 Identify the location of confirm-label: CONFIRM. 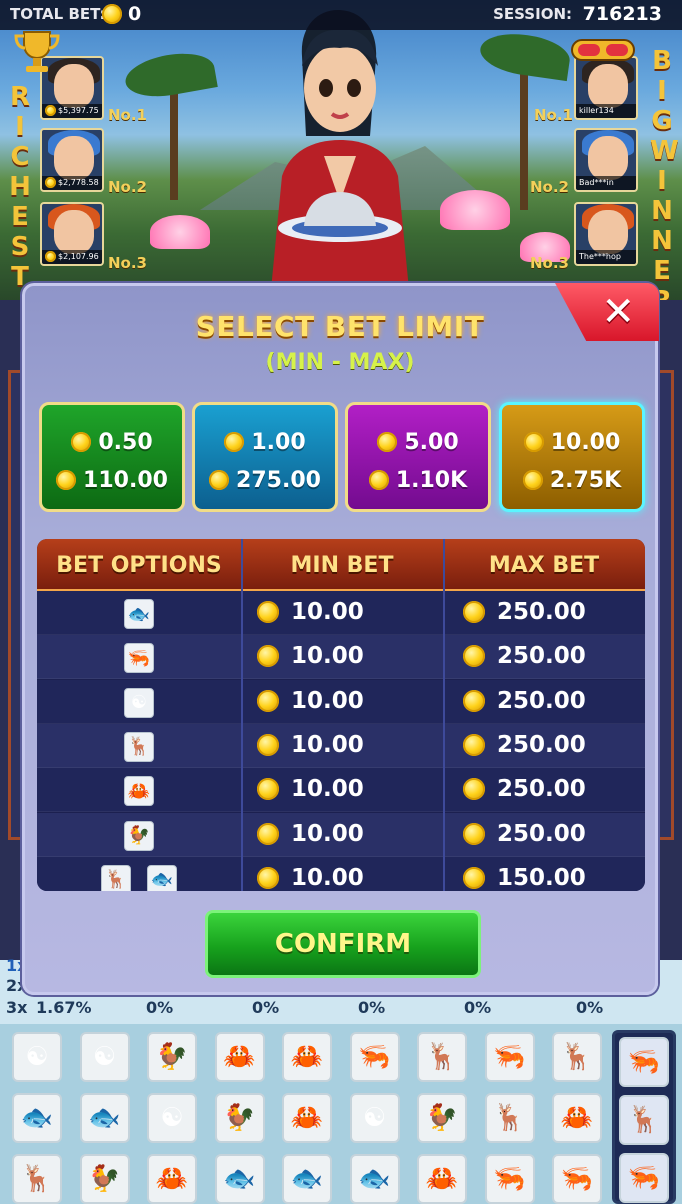
(343, 944).